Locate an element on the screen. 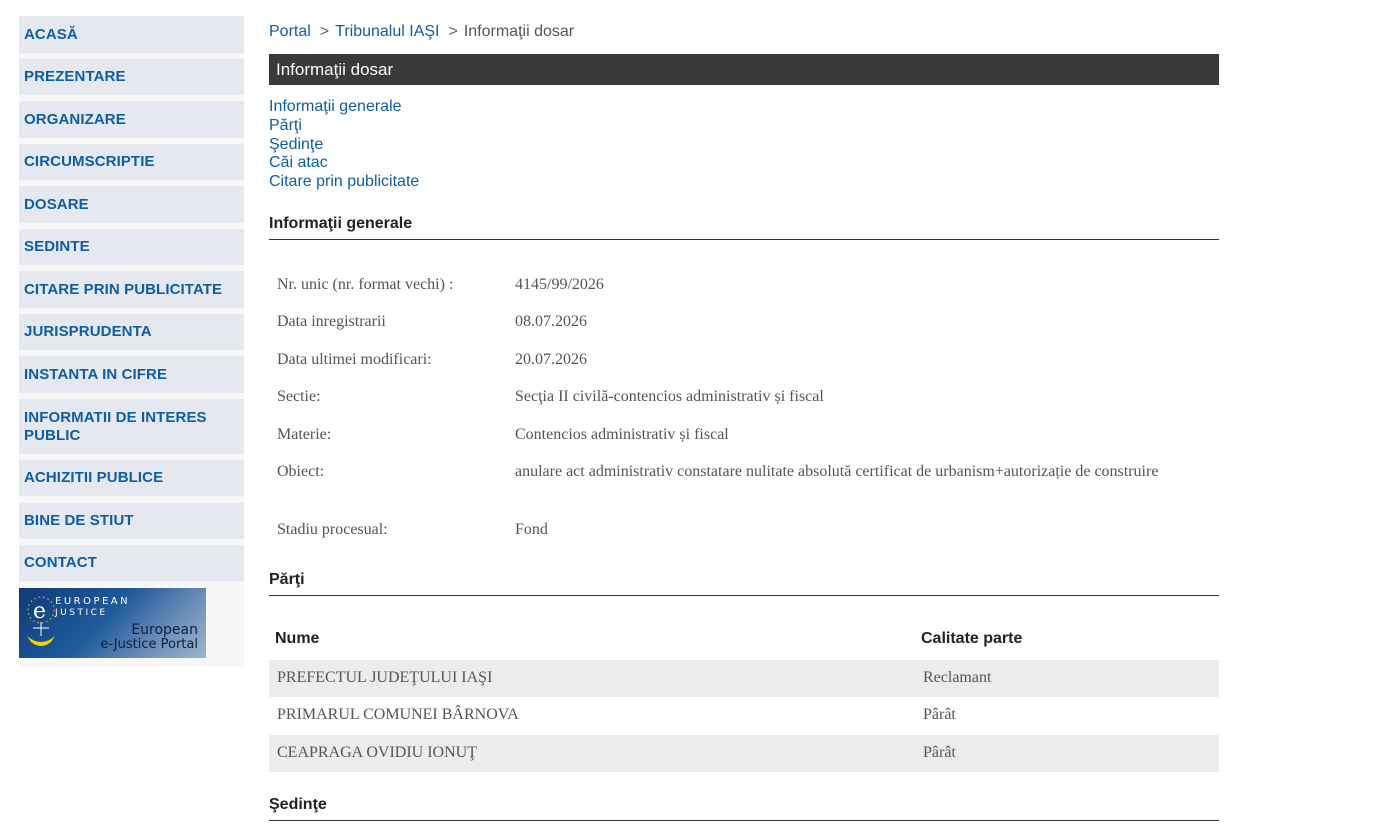  info-row-data-modificari: Data ultimei modificari: 20.07.2026 is located at coordinates (742, 361).